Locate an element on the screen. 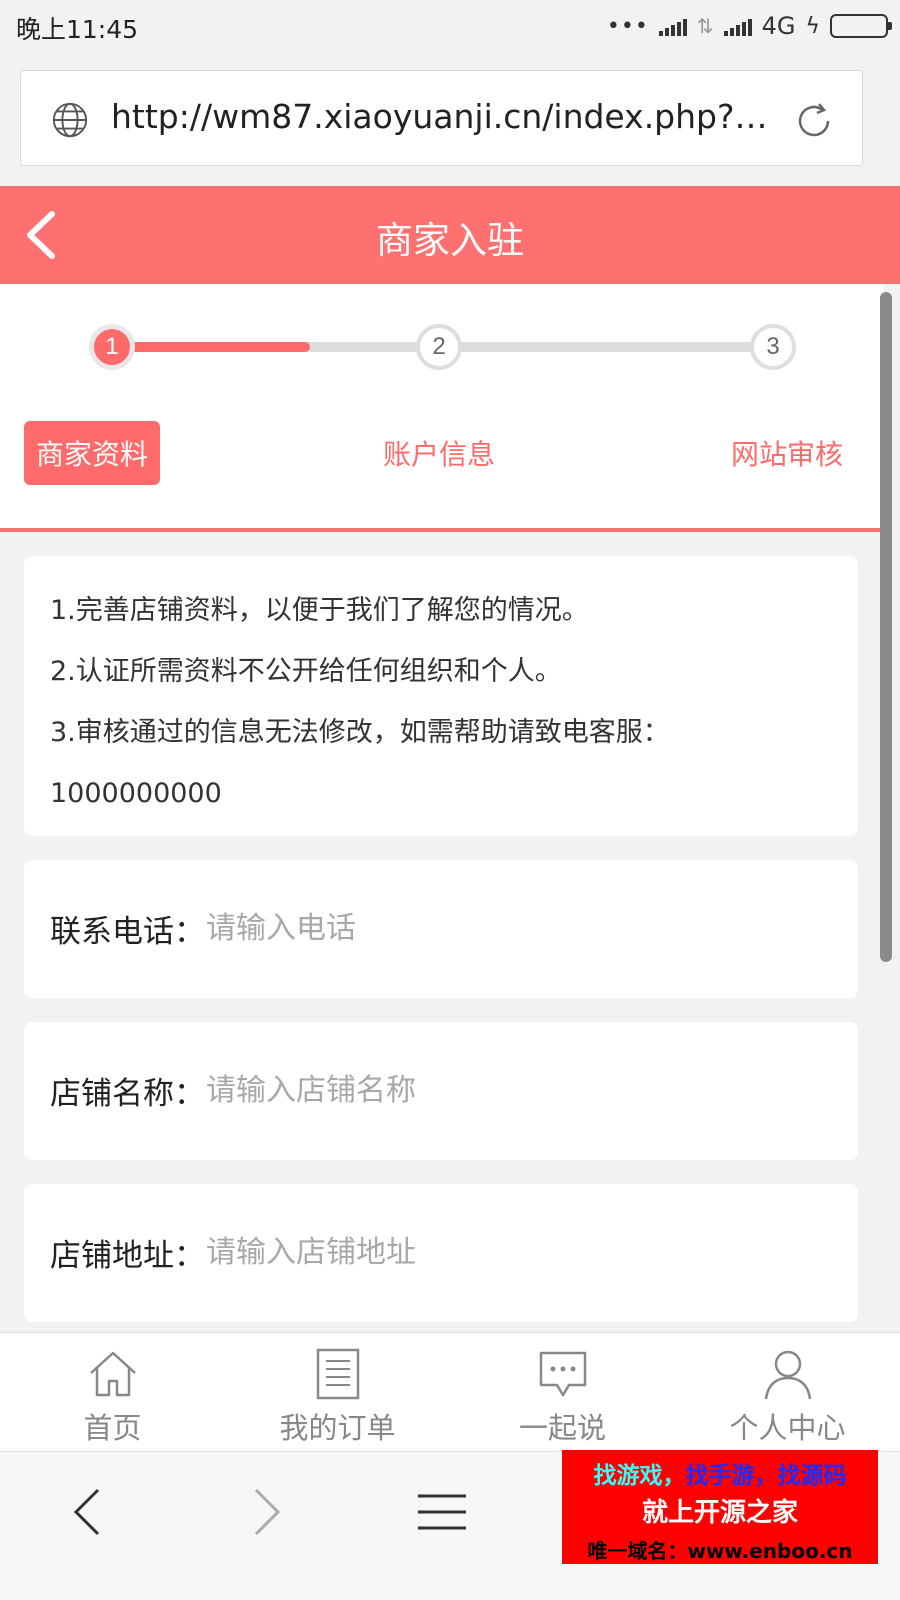 This screenshot has height=1600, width=900. app-header: 商家入驻 is located at coordinates (450, 235).